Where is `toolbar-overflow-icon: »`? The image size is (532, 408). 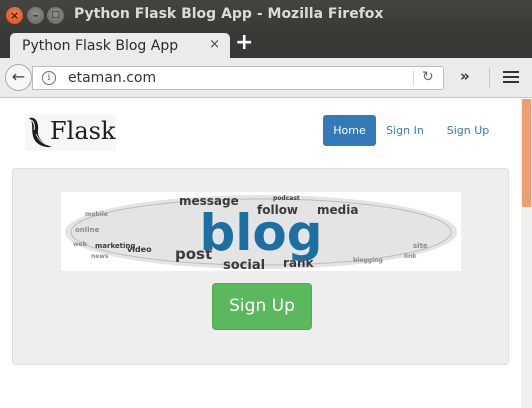
toolbar-overflow-icon: » is located at coordinates (465, 76).